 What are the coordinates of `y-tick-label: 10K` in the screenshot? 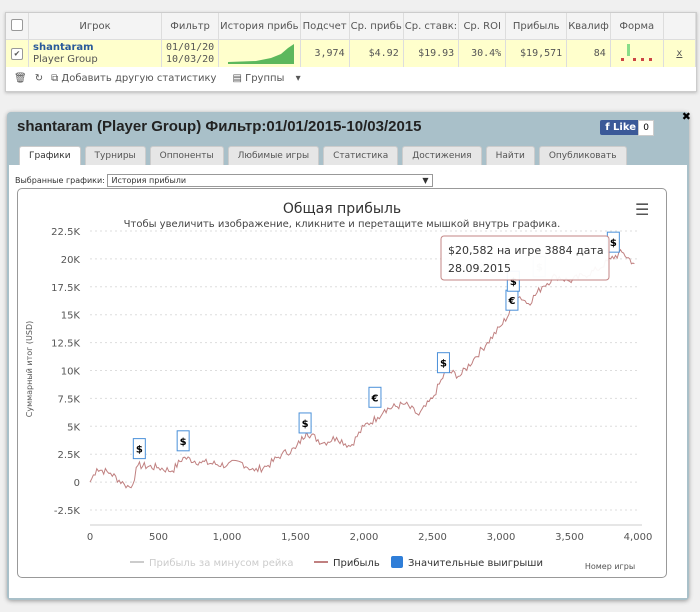 It's located at (71, 372).